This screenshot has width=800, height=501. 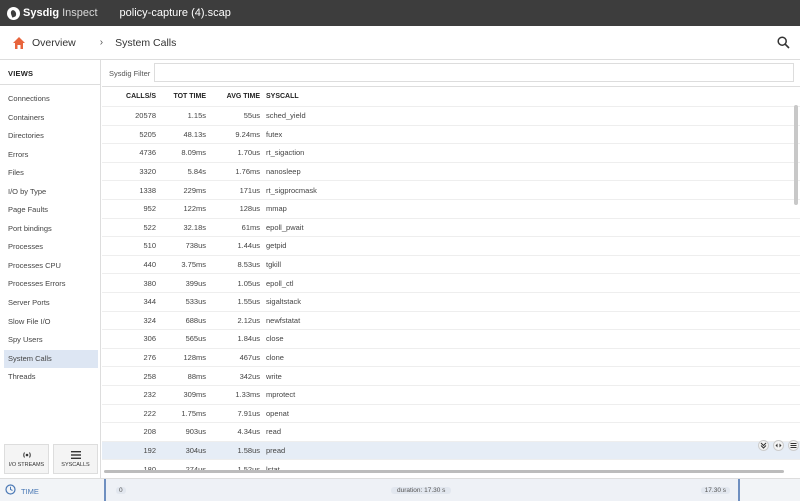 I want to click on cell-syscall: epoll_ctl, so click(x=280, y=283).